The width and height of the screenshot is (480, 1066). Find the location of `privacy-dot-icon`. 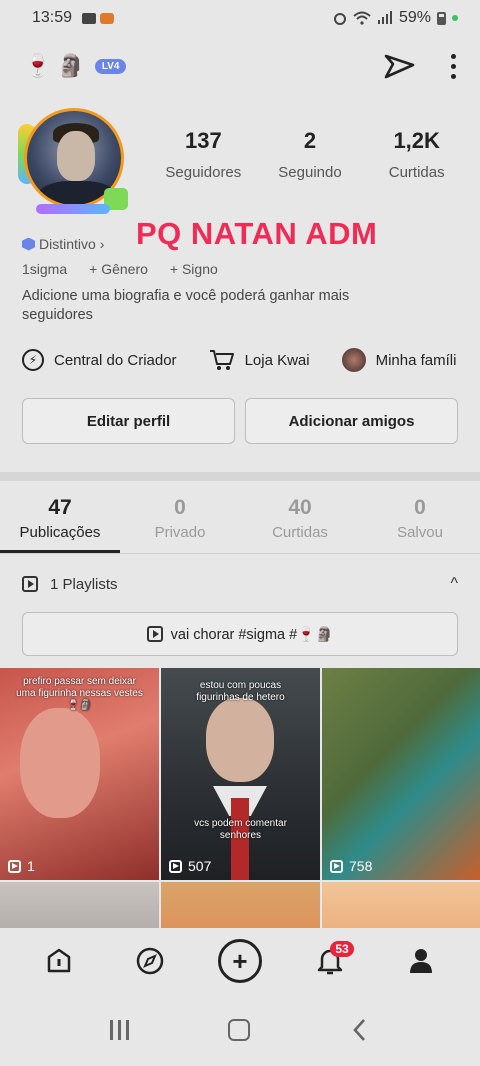

privacy-dot-icon is located at coordinates (455, 18).